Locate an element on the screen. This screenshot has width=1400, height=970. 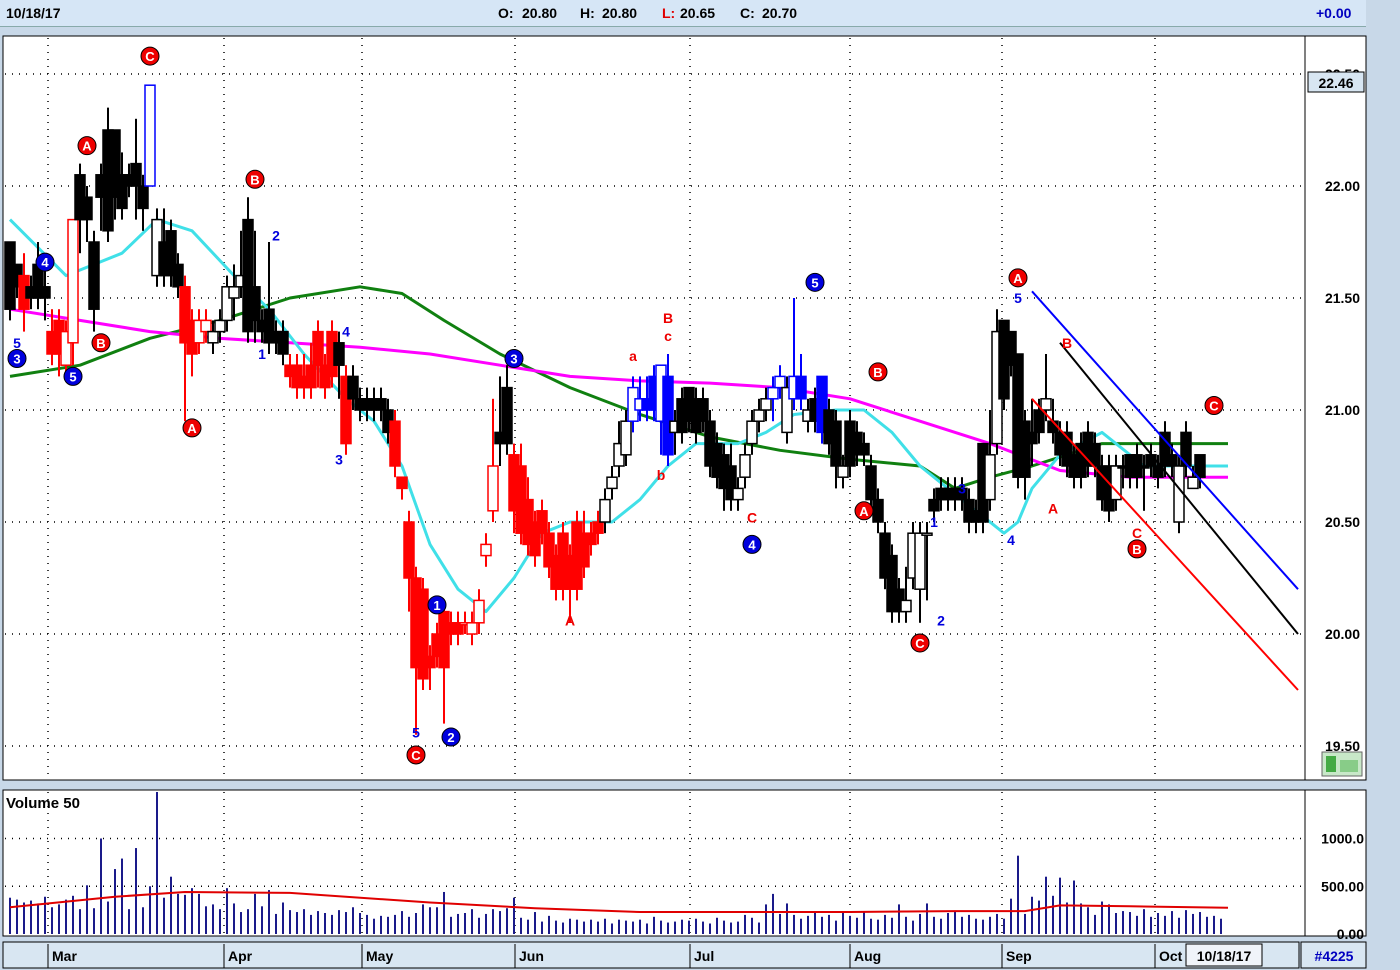
svg-text: 1 is located at coordinates (436, 605).